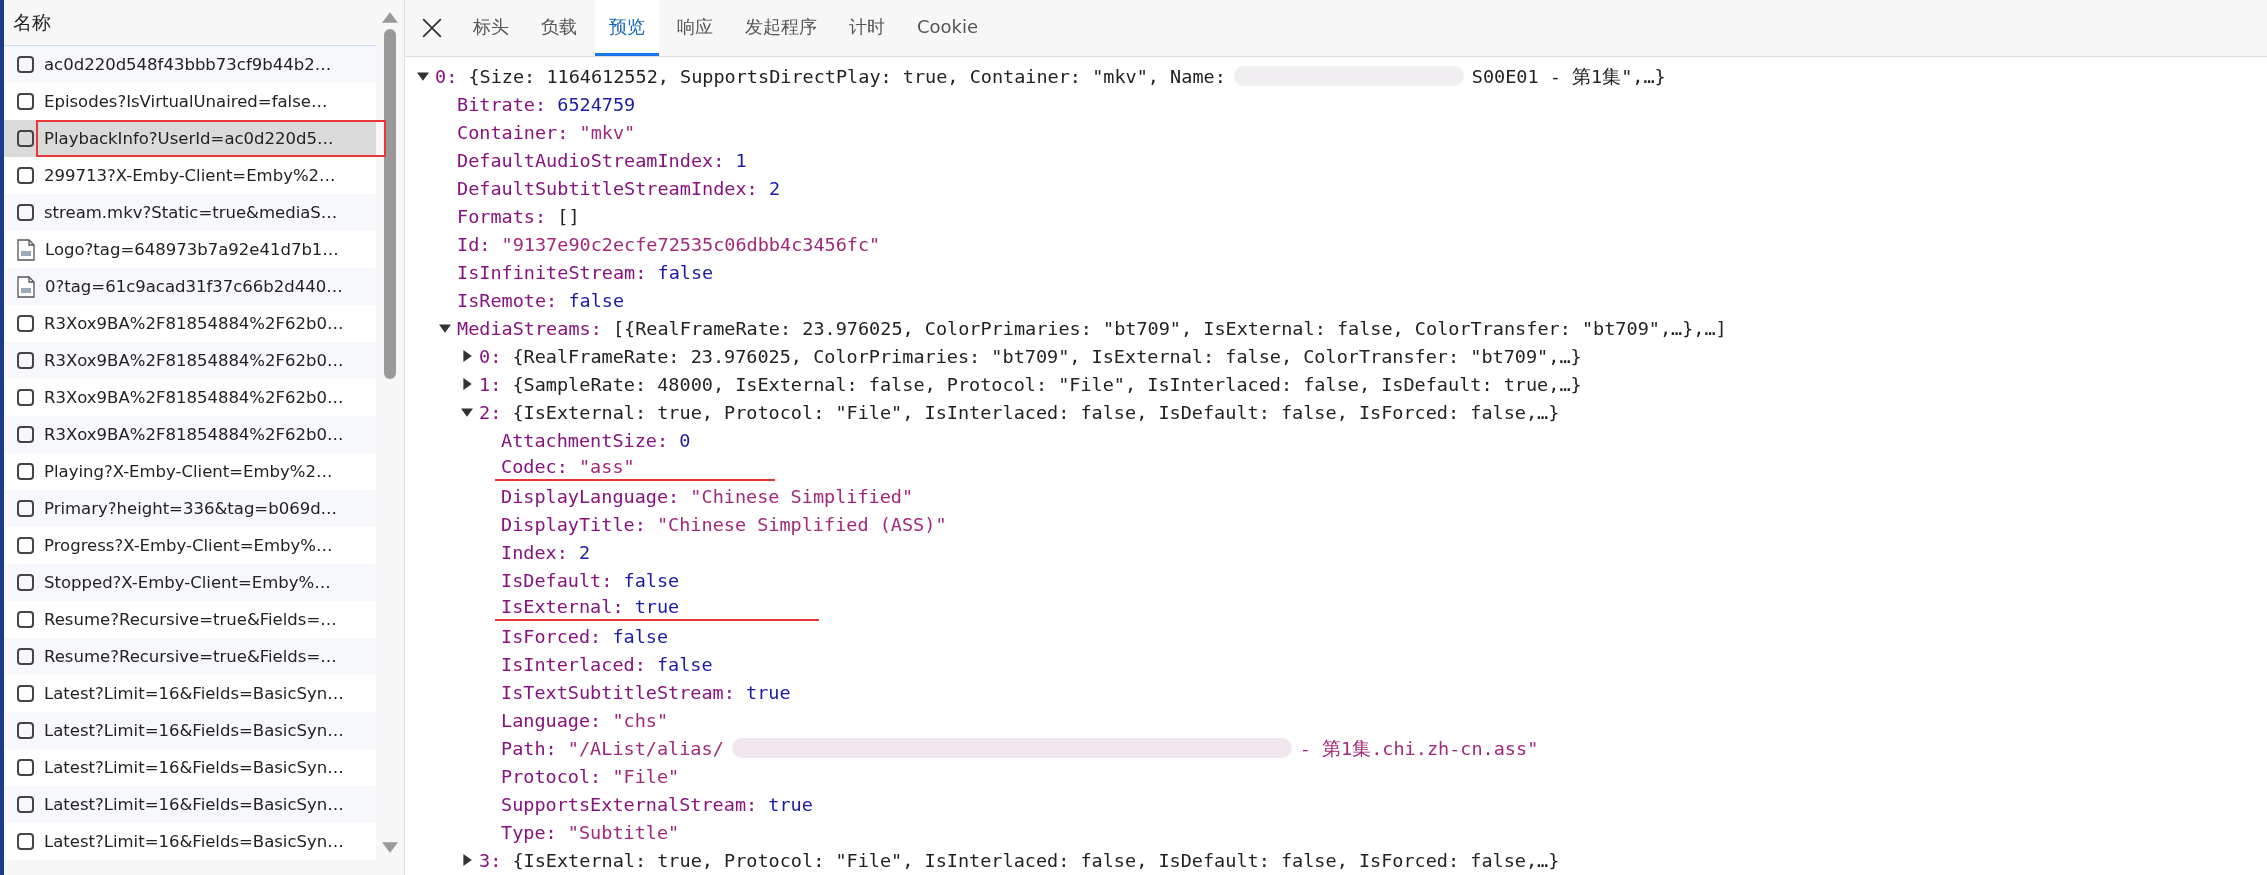  I want to click on property-line: IsExternal: true, so click(657, 608).